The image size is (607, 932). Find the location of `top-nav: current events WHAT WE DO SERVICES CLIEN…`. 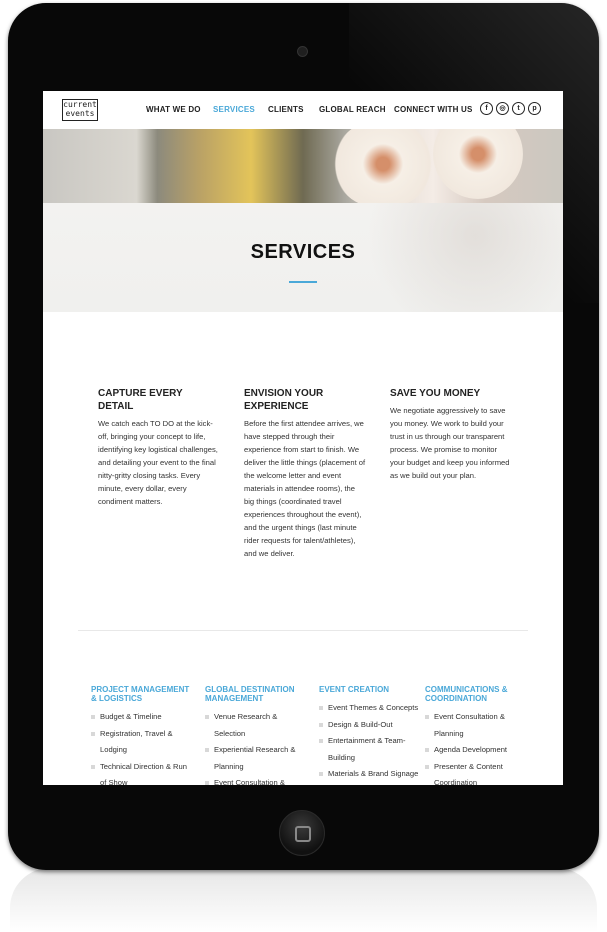

top-nav: current events WHAT WE DO SERVICES CLIEN… is located at coordinates (303, 110).